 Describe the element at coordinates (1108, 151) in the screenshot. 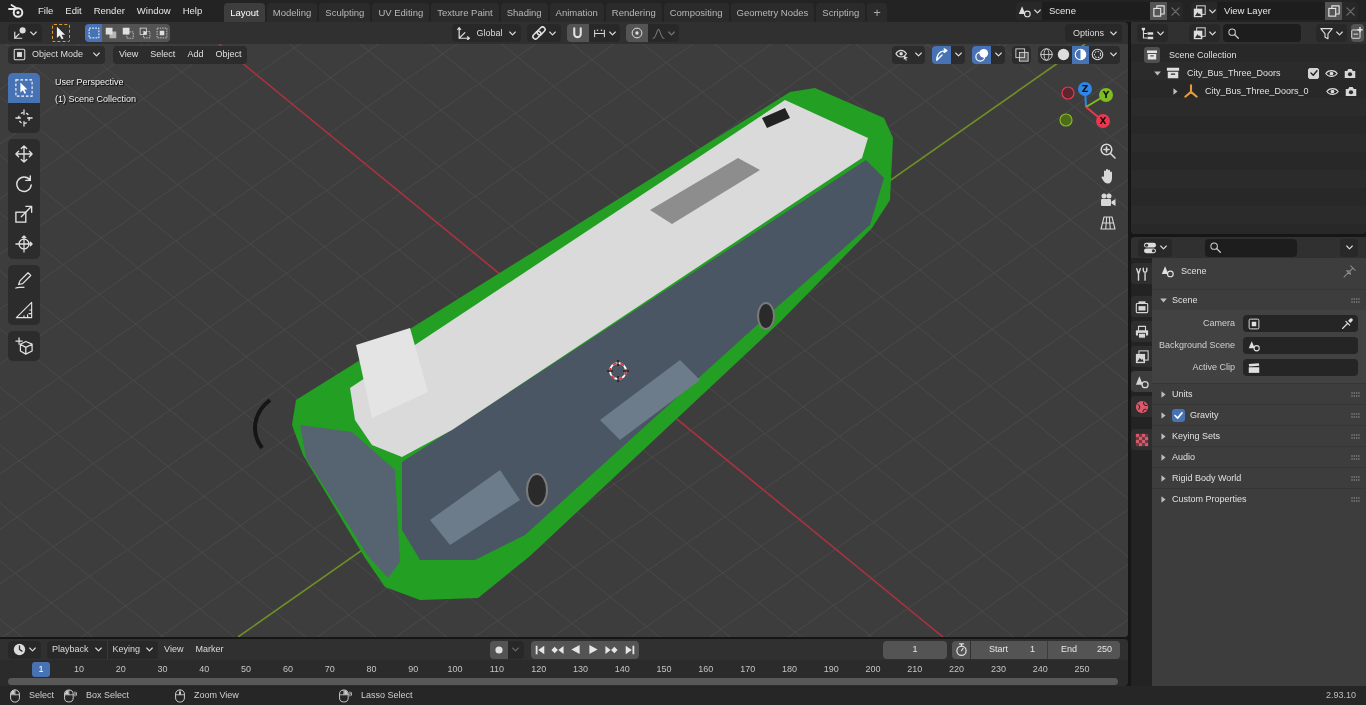

I see `zoom-icon` at that location.